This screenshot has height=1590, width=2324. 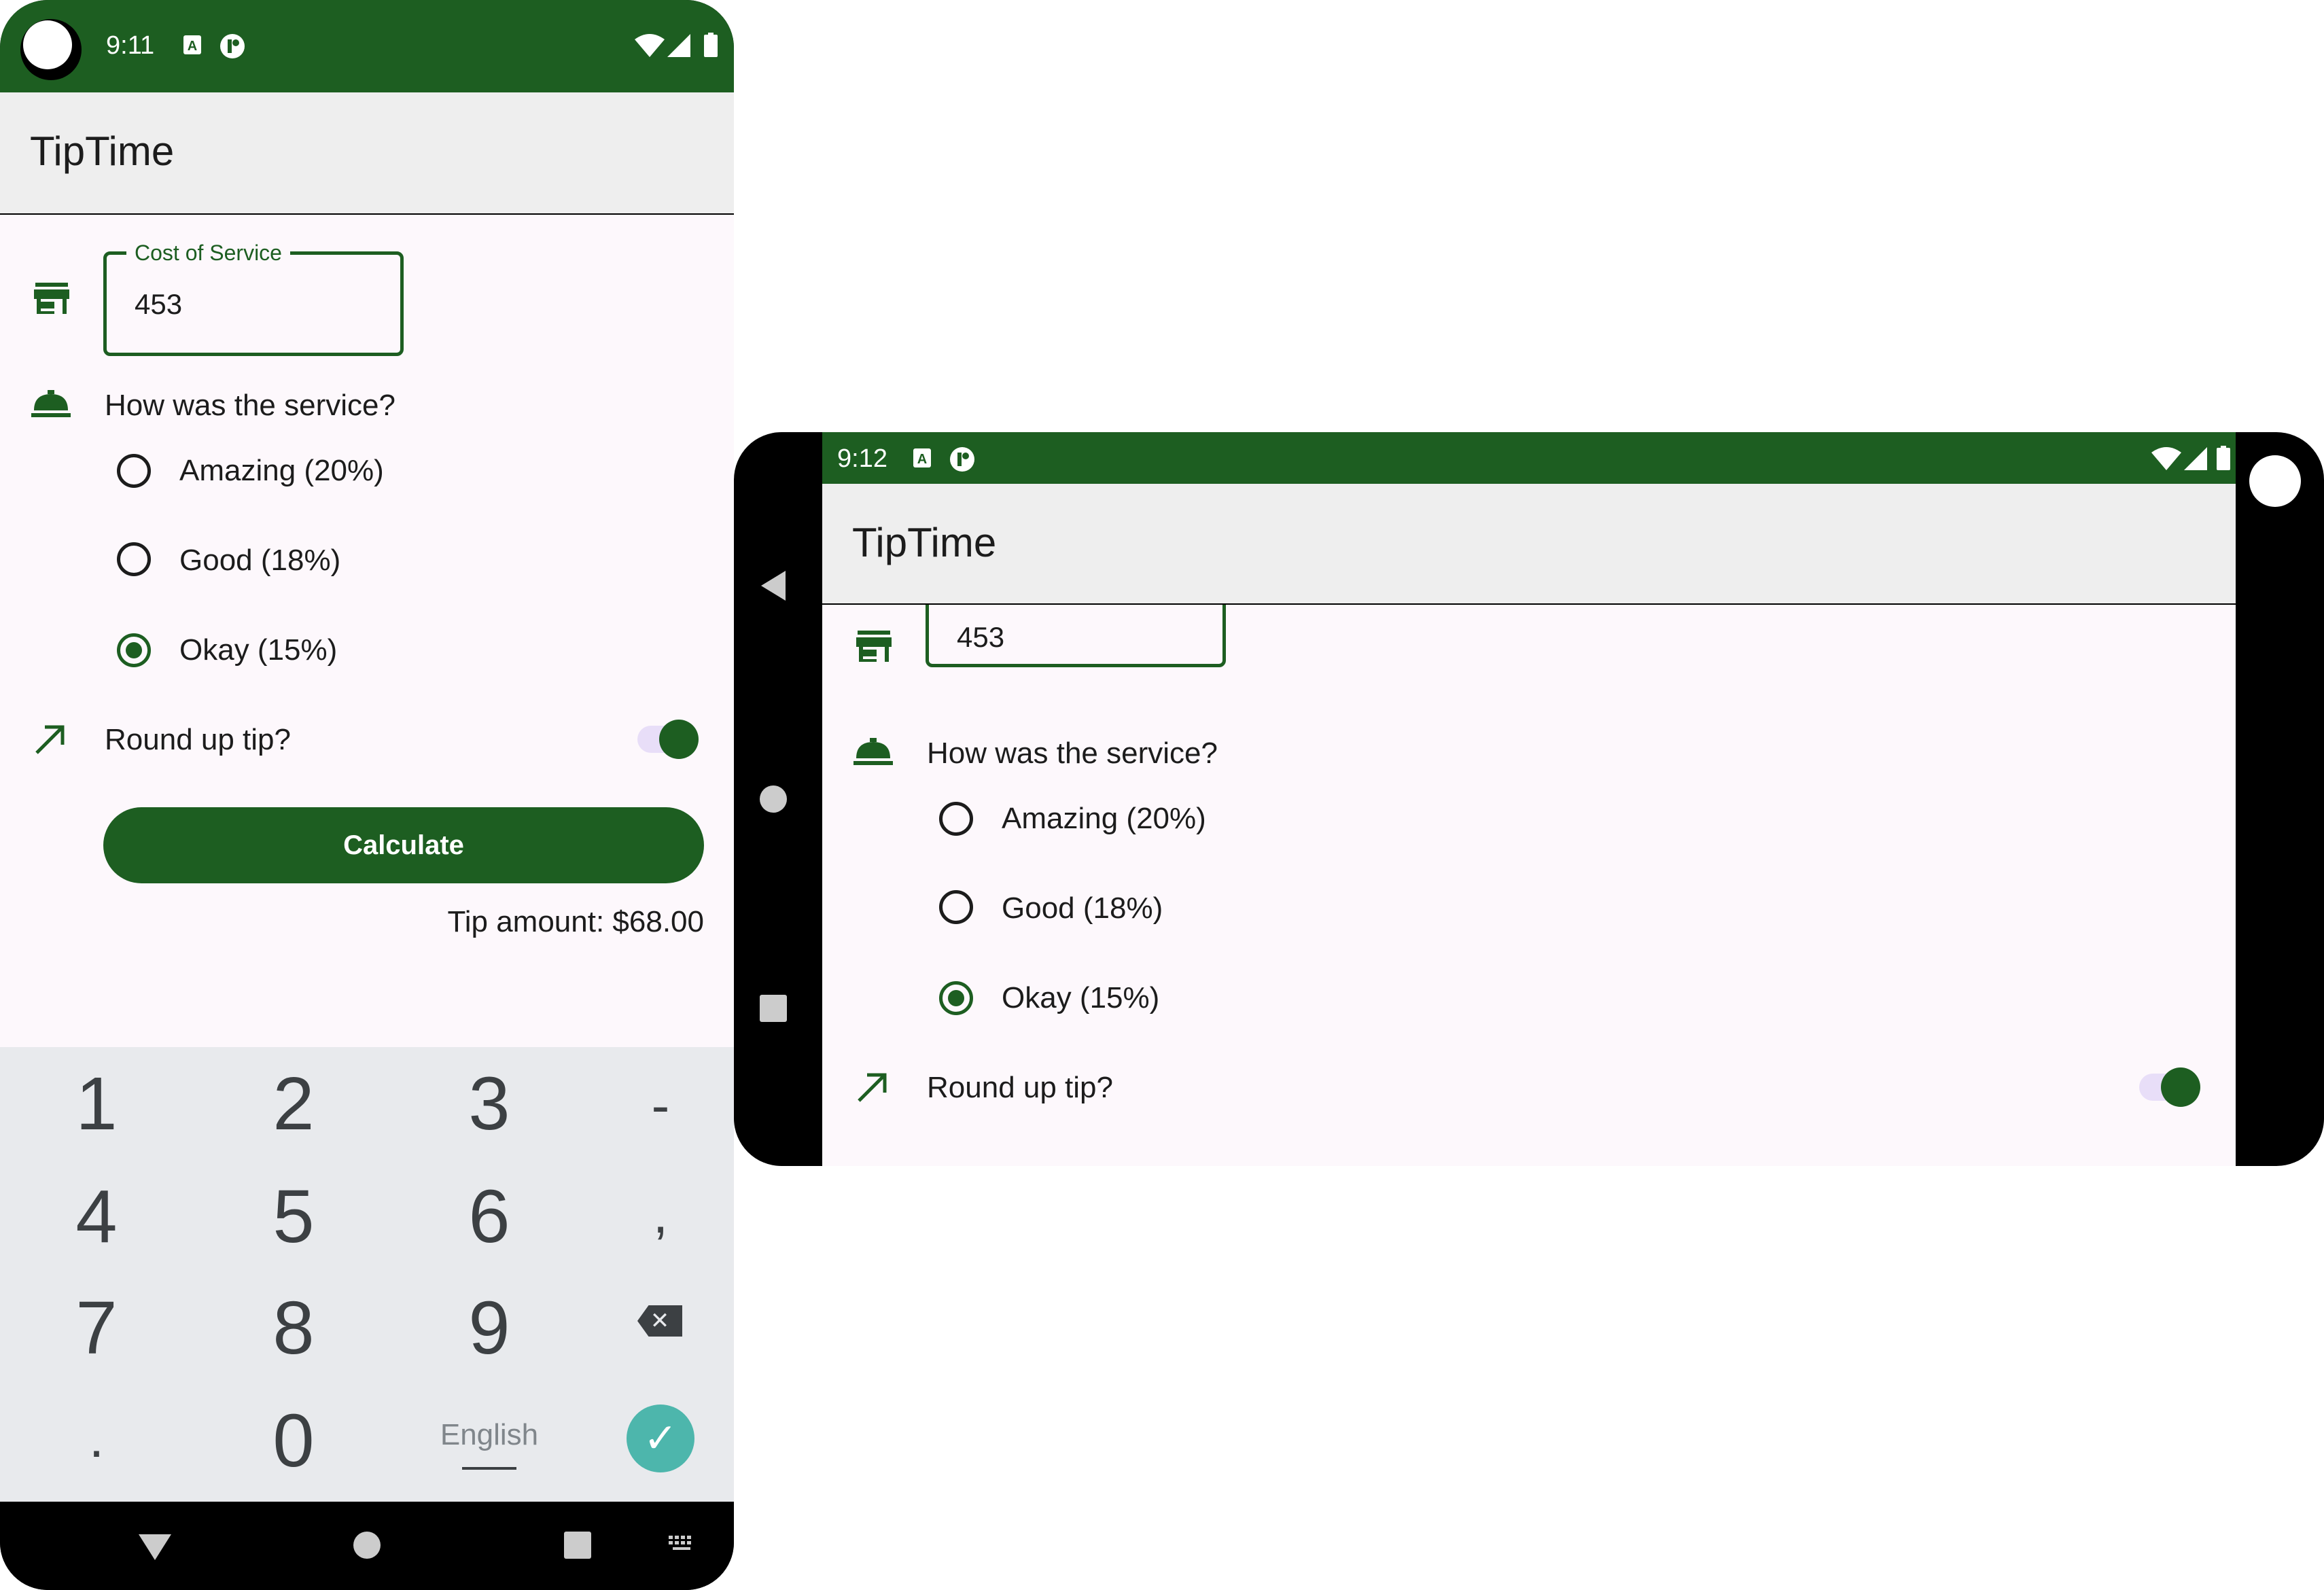 I want to click on key-1: 1, so click(x=96, y=1104).